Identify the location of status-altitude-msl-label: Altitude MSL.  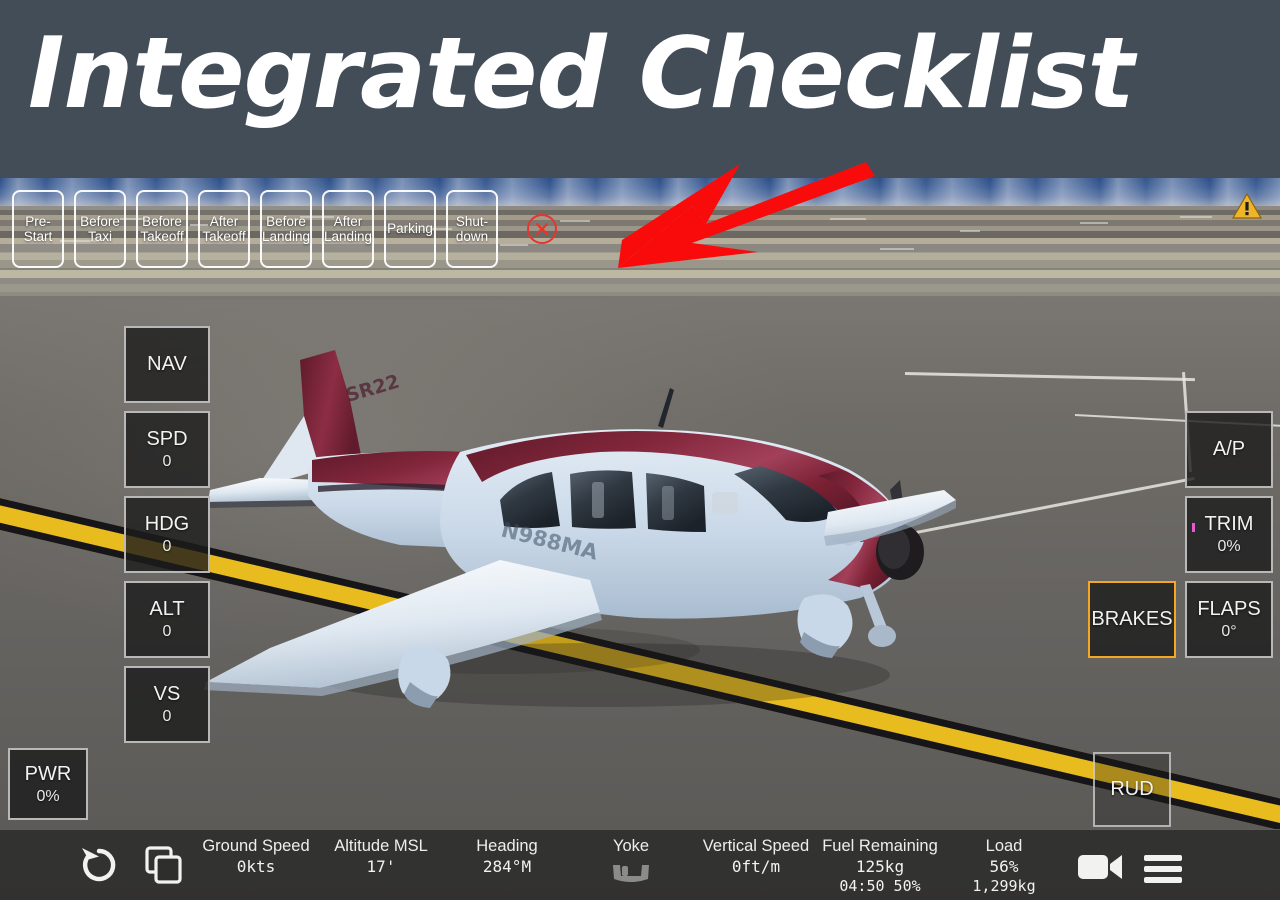
(381, 846).